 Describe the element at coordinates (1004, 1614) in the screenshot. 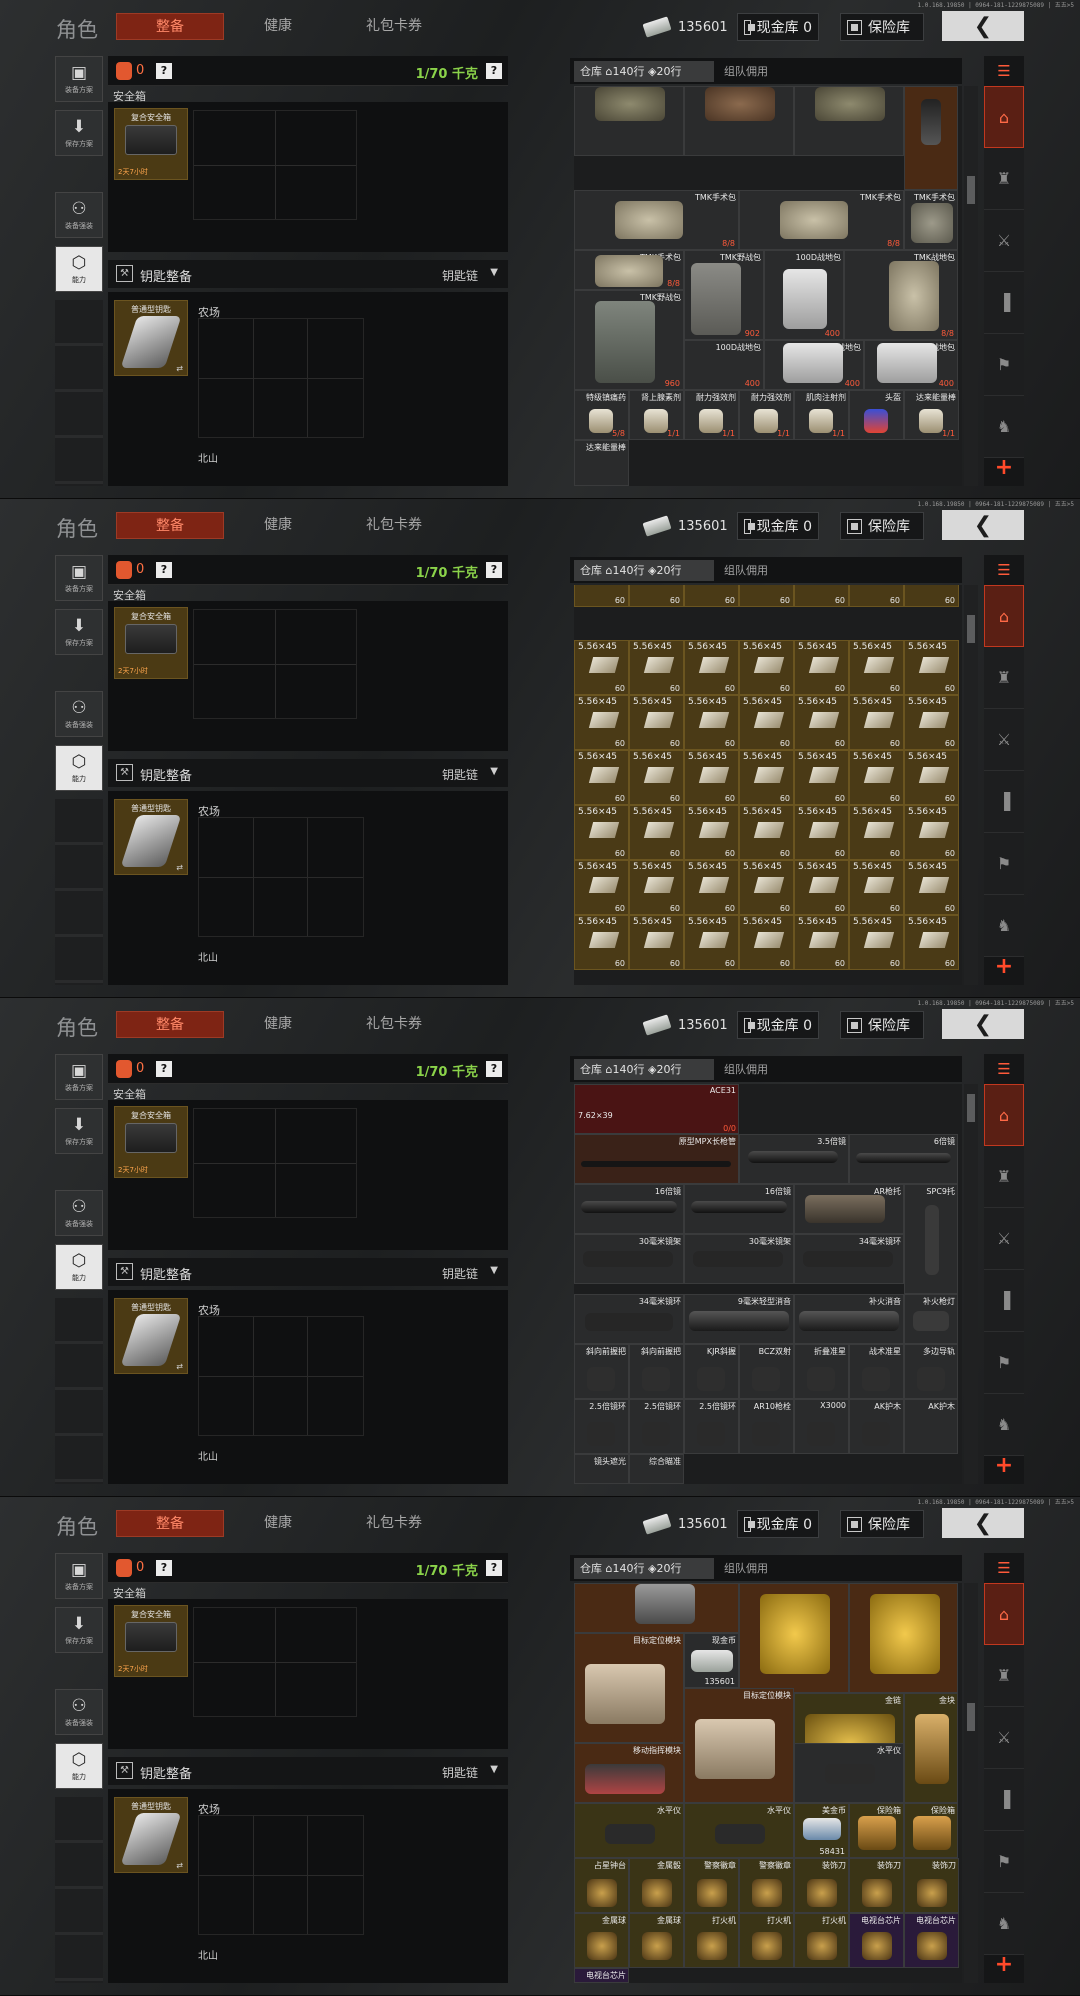

I see `category-1: ⌂` at that location.